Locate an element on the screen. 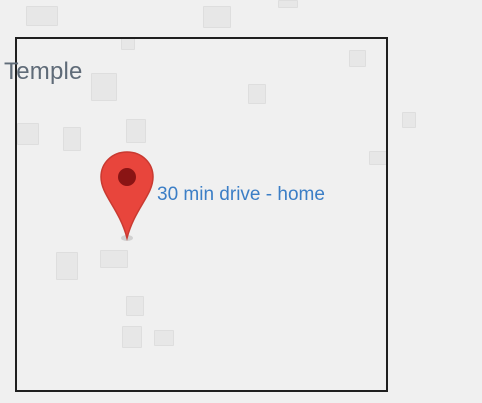 Image resolution: width=482 pixels, height=403 pixels. place-label: Temple is located at coordinates (43, 71).